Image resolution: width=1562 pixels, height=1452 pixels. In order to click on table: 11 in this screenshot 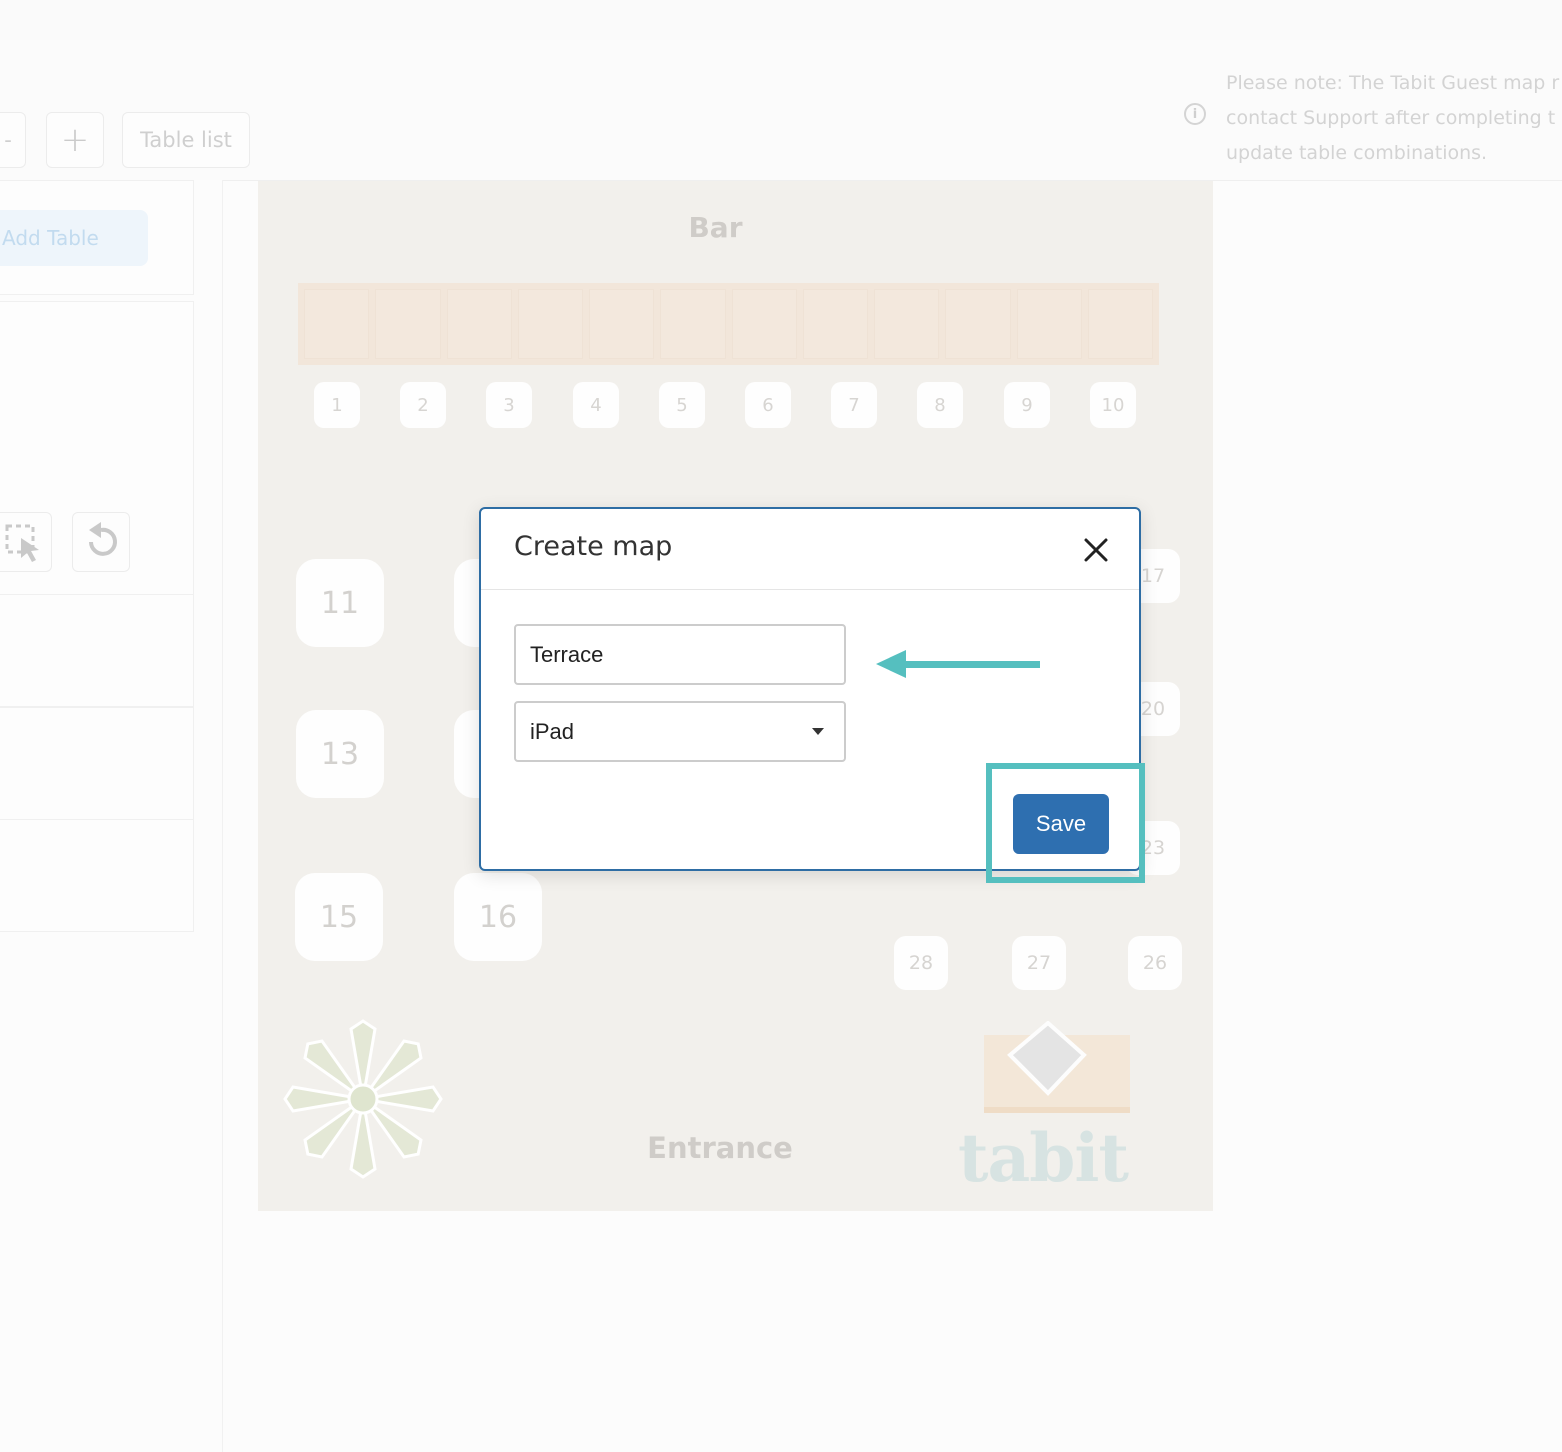, I will do `click(340, 603)`.